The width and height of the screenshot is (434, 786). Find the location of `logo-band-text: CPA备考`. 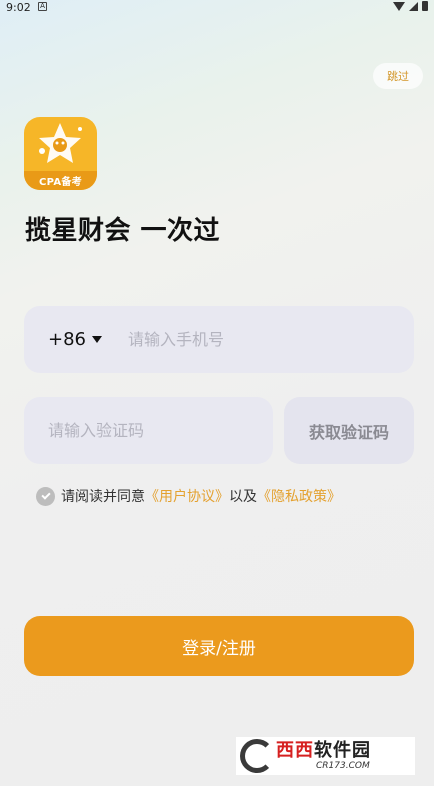

logo-band-text: CPA备考 is located at coordinates (60, 180).